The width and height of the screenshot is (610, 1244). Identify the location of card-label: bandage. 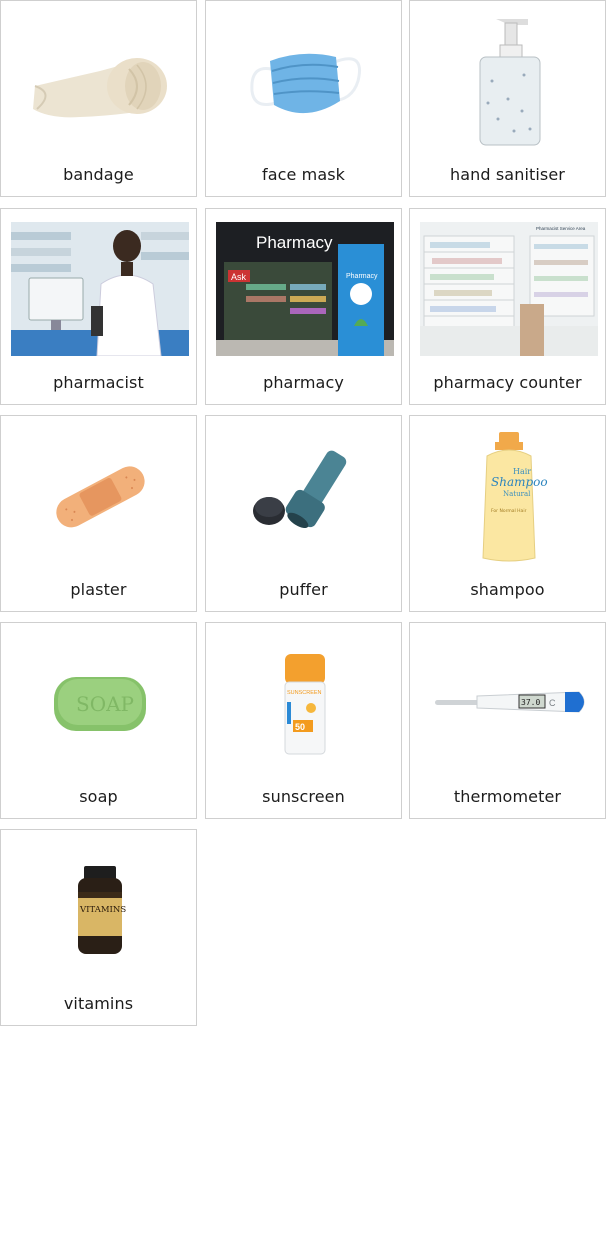
(98, 174).